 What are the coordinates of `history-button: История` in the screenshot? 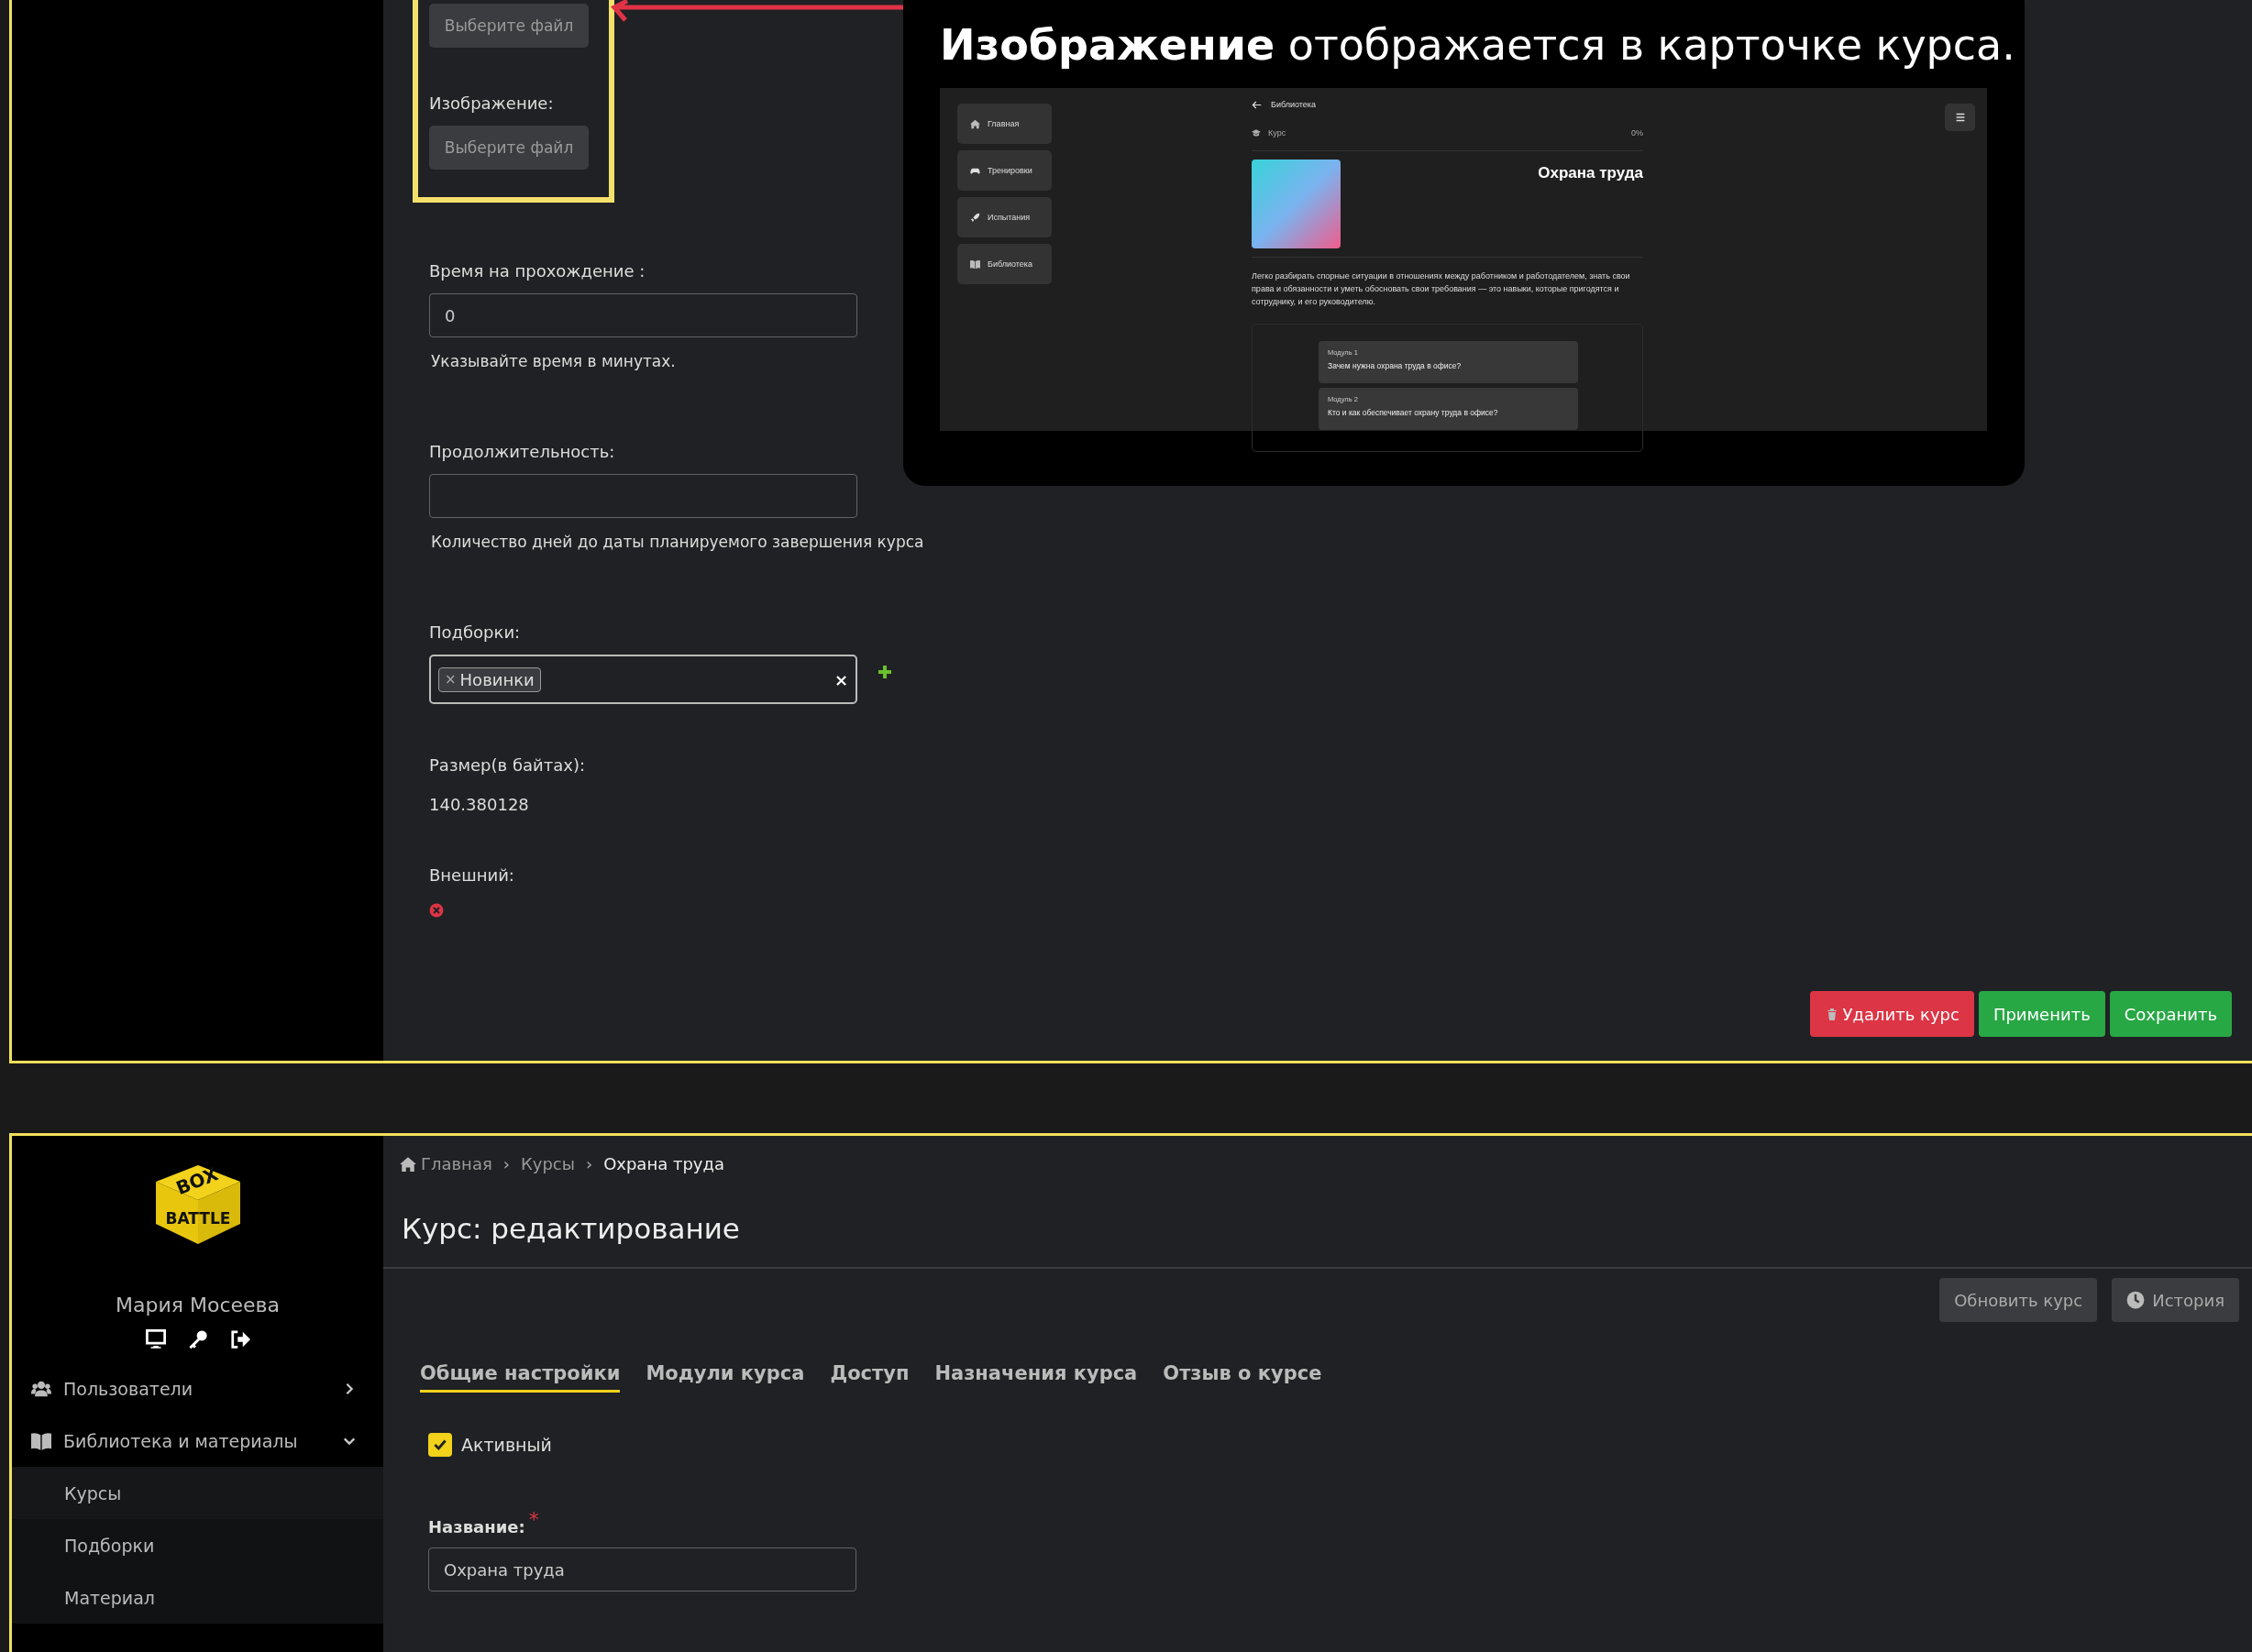 It's located at (2175, 1300).